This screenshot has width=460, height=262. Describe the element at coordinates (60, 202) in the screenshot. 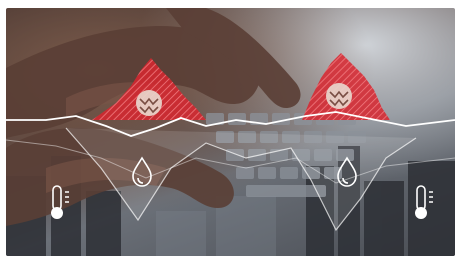

I see `thermometer-icon` at that location.